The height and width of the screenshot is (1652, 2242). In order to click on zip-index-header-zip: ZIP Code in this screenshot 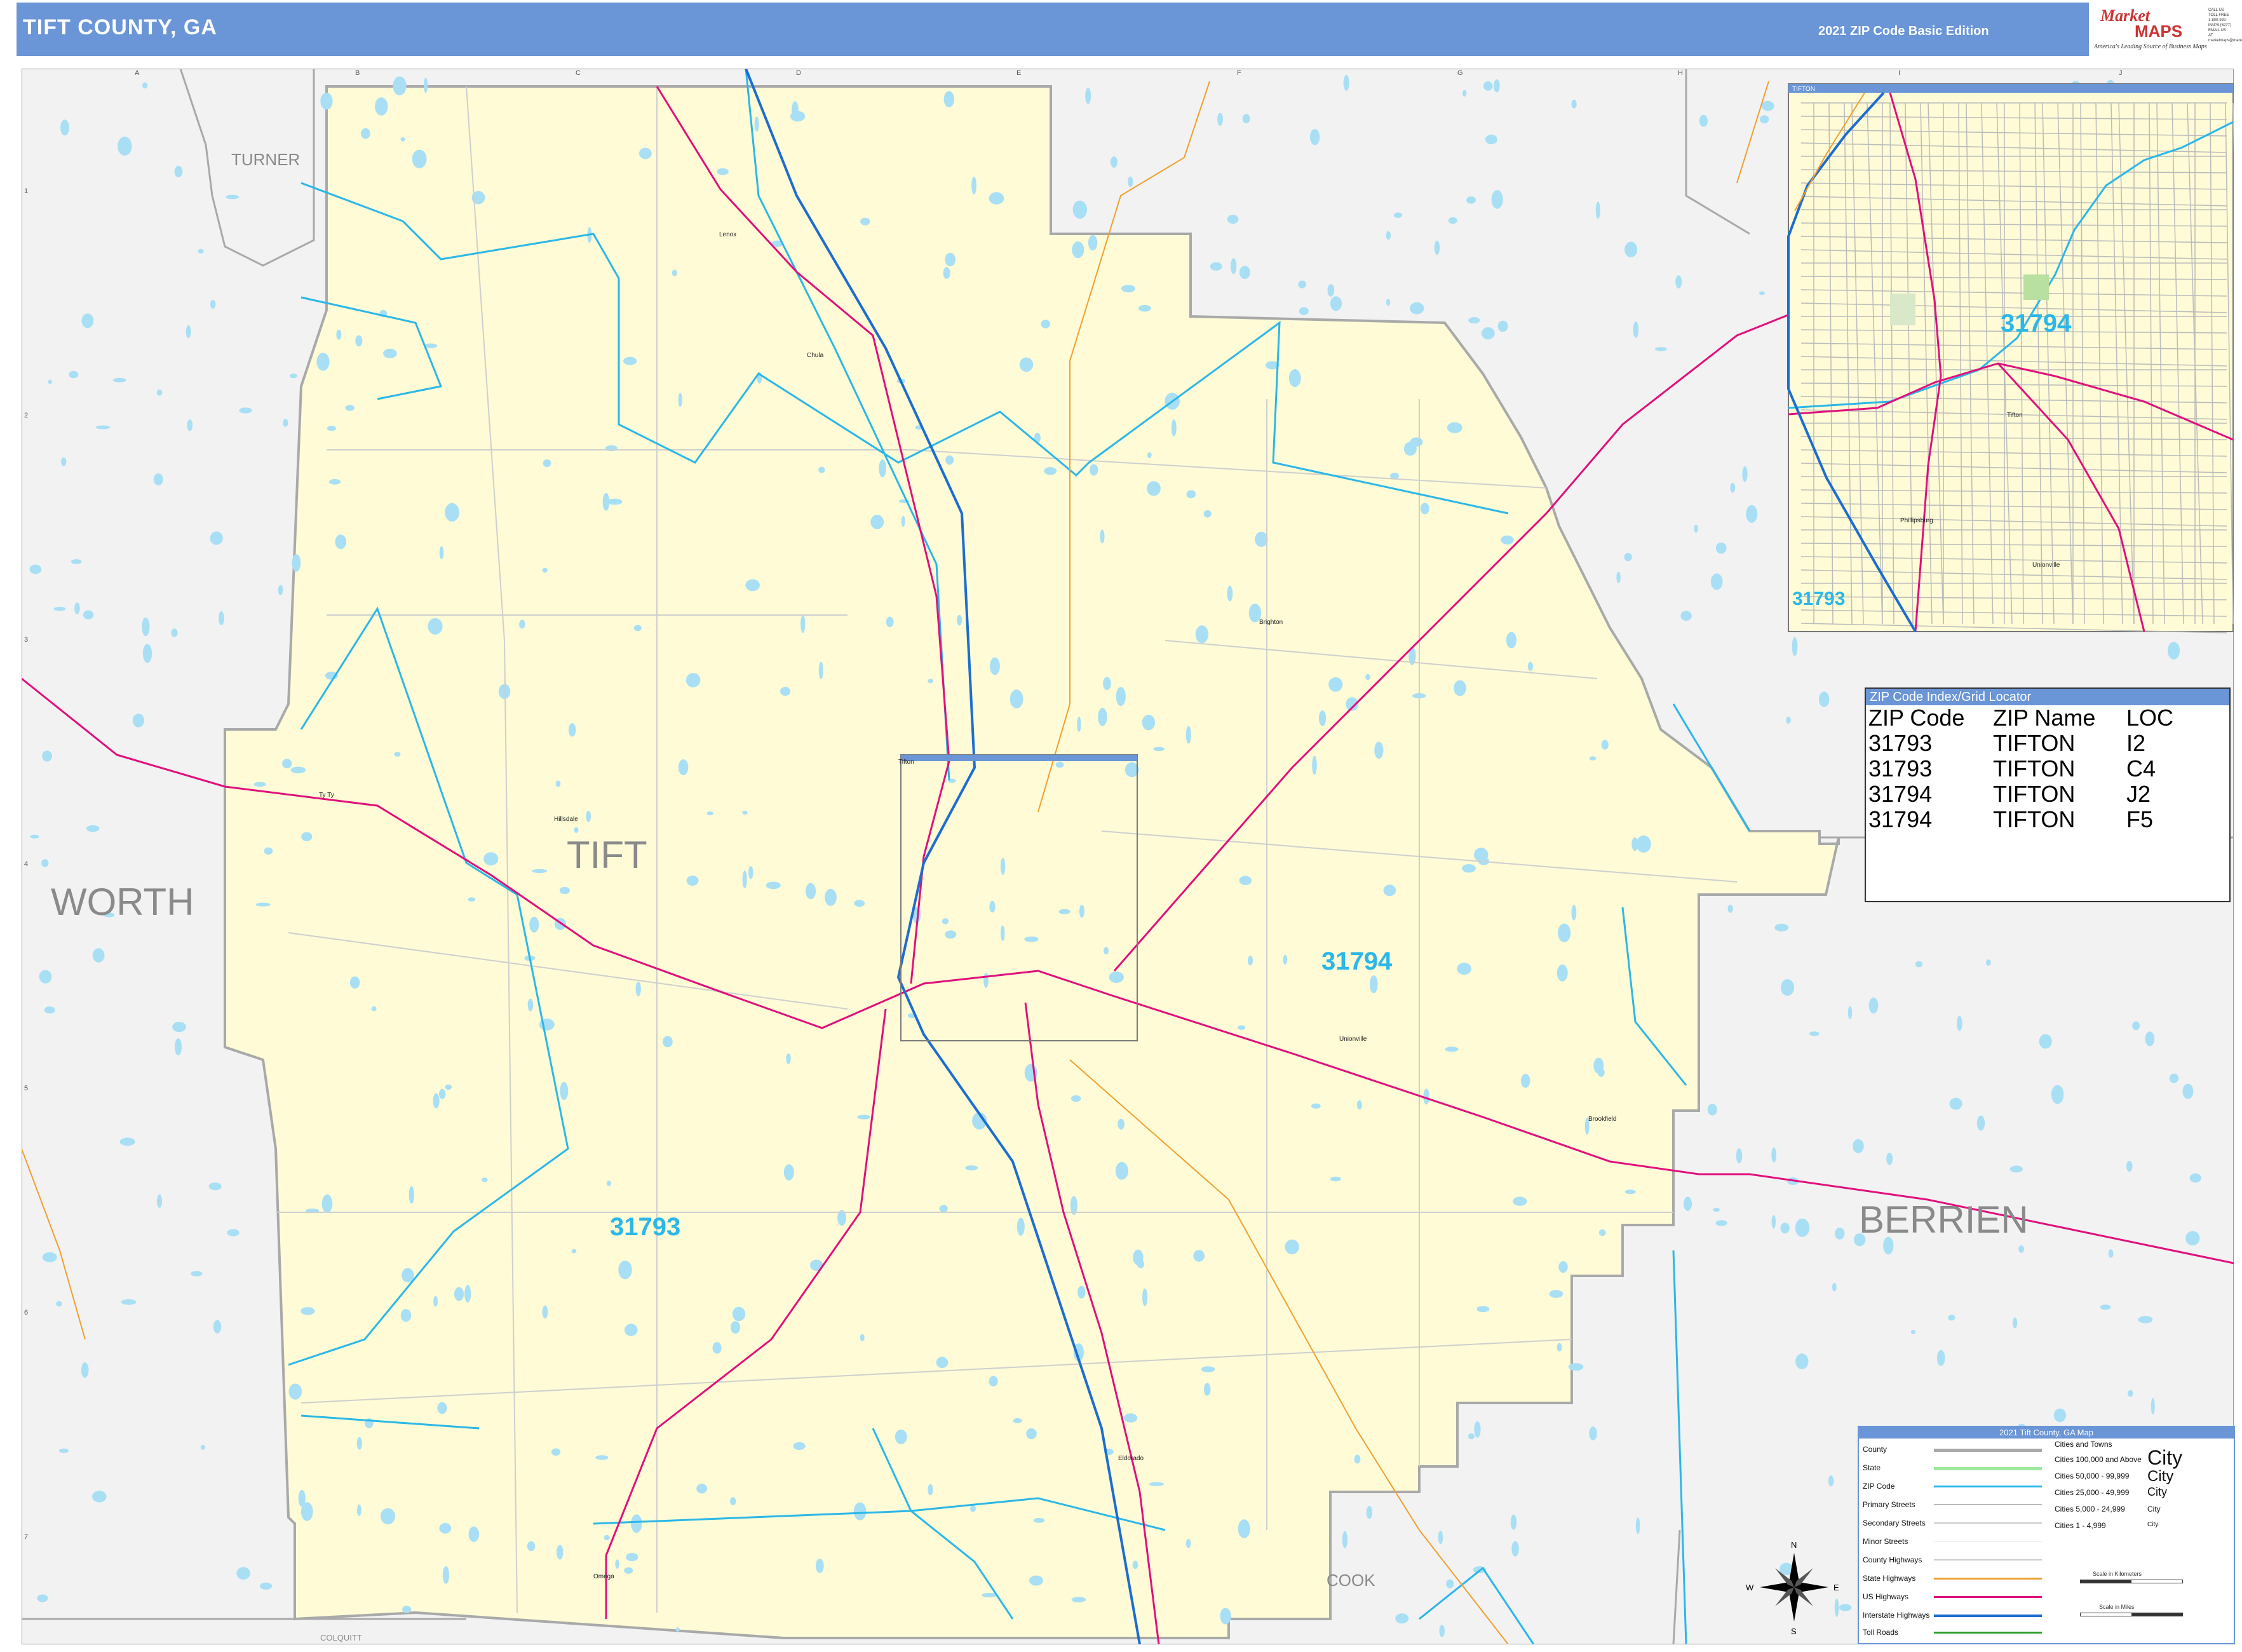, I will do `click(1916, 718)`.